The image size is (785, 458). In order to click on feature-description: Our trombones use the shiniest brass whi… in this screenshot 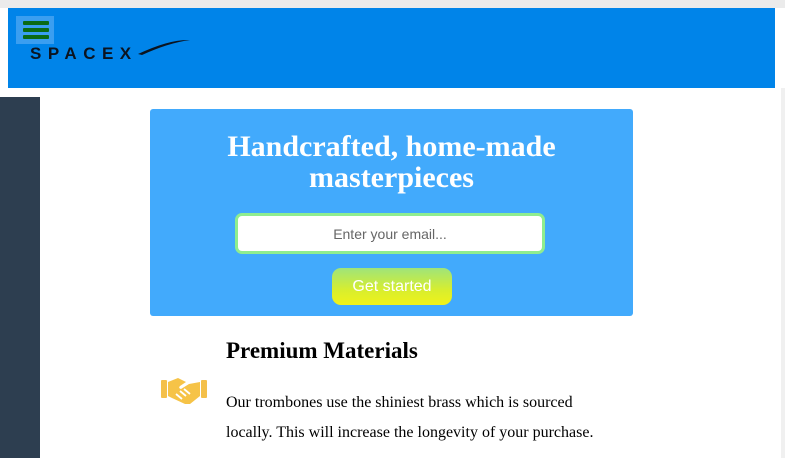, I will do `click(410, 417)`.